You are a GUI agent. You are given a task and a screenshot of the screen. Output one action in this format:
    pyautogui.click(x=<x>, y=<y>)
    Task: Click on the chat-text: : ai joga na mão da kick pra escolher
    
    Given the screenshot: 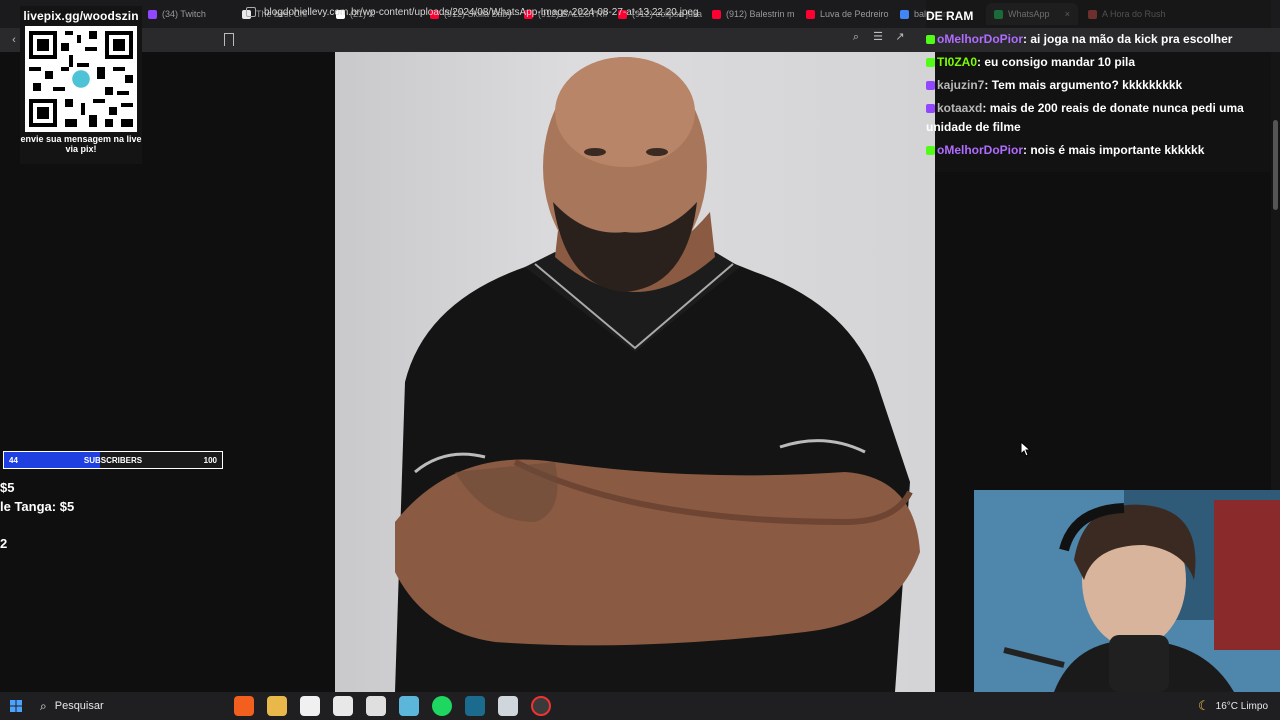 What is the action you would take?
    pyautogui.click(x=1128, y=39)
    